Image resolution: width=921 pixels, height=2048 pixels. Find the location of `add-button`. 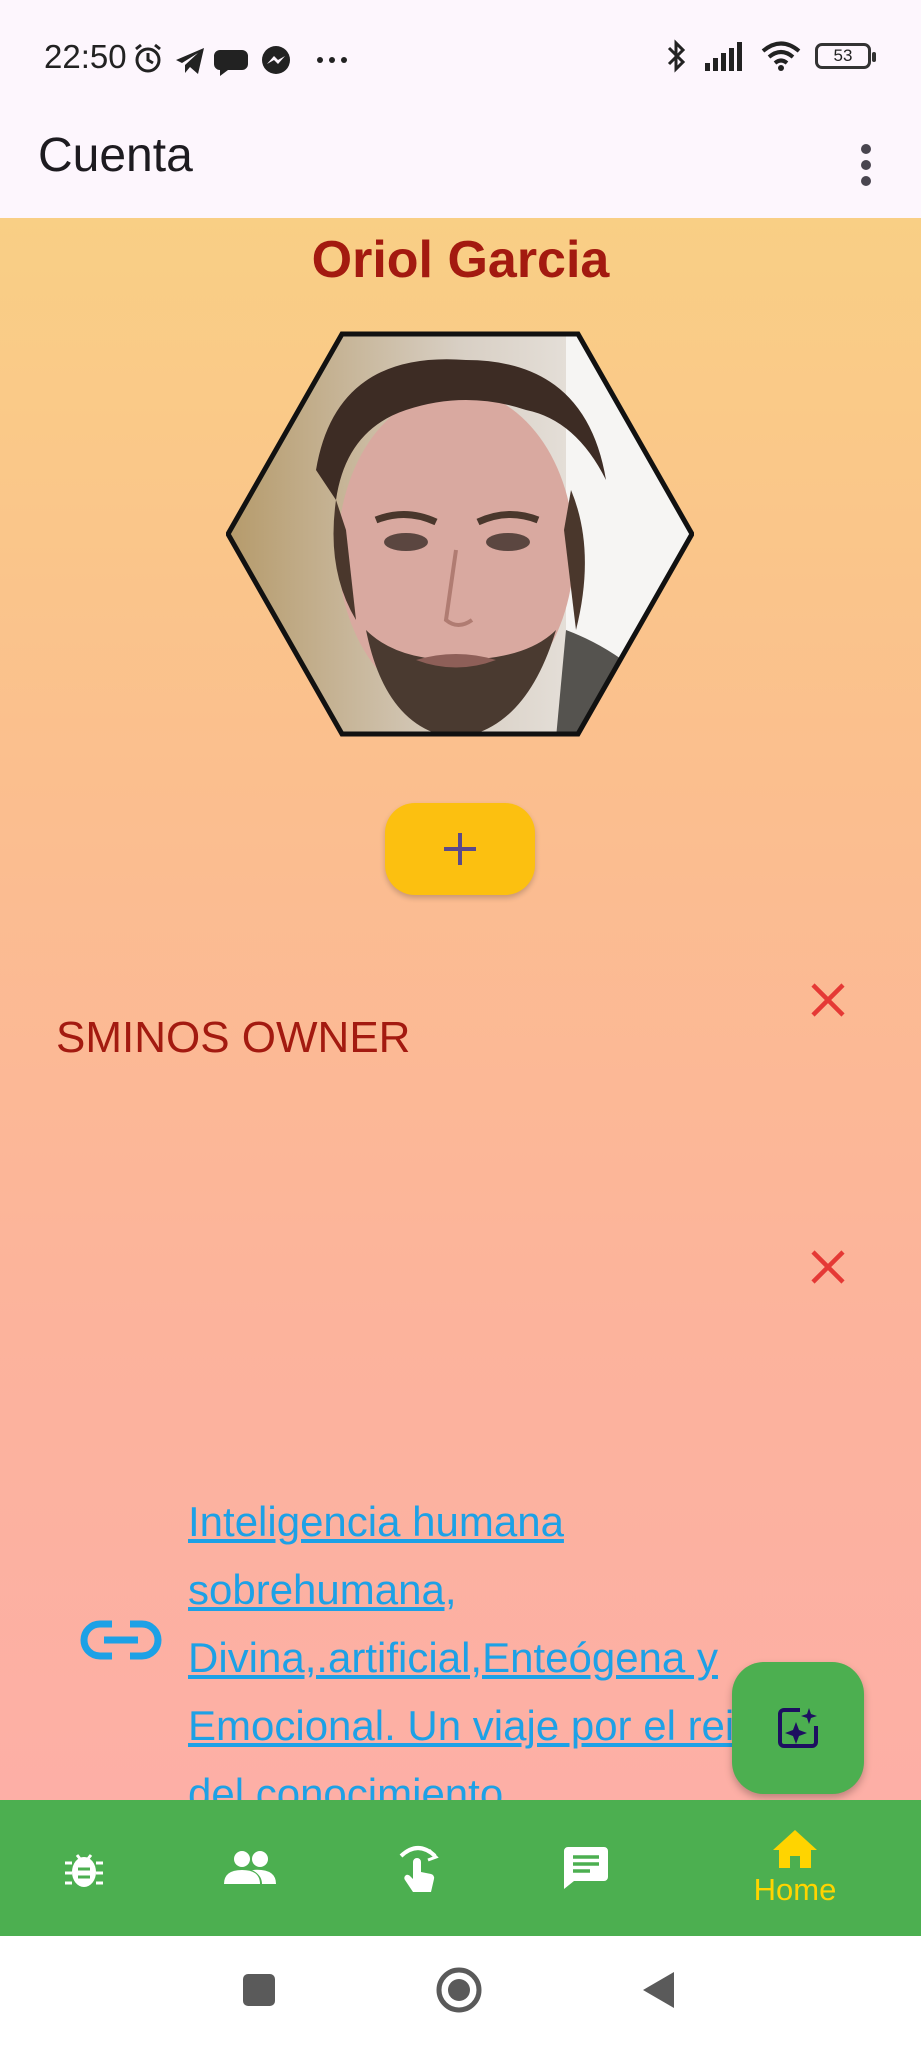

add-button is located at coordinates (460, 849).